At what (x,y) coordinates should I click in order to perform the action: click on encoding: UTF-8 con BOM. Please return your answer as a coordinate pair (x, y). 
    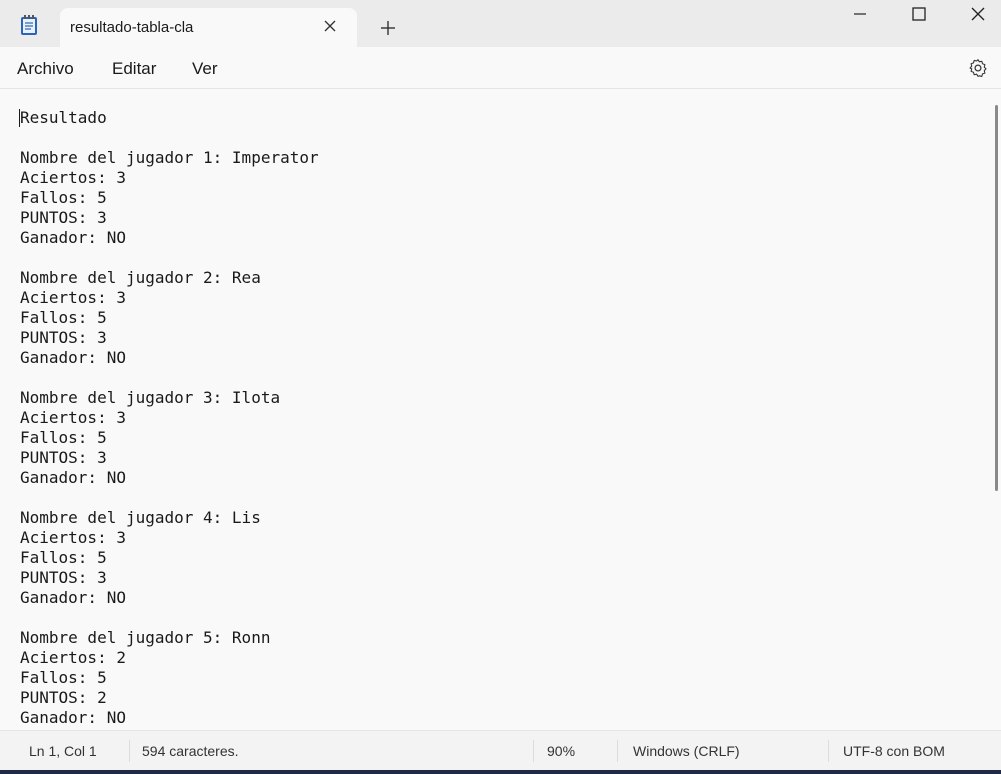
    Looking at the image, I should click on (894, 751).